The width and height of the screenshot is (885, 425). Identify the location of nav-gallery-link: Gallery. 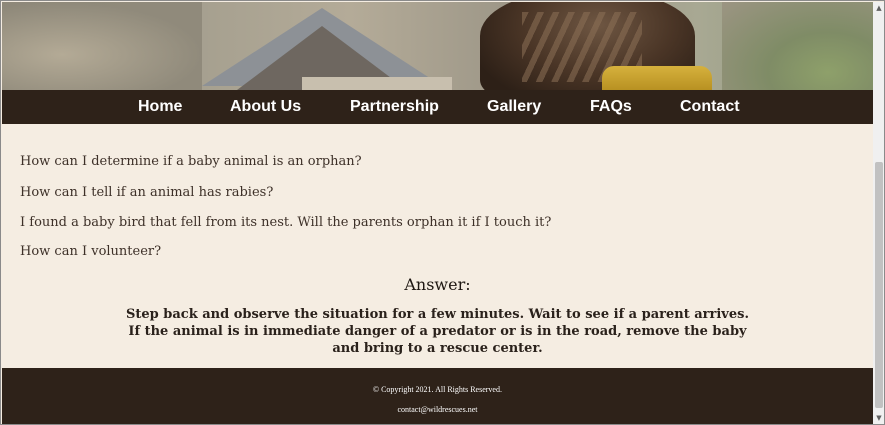
(514, 107).